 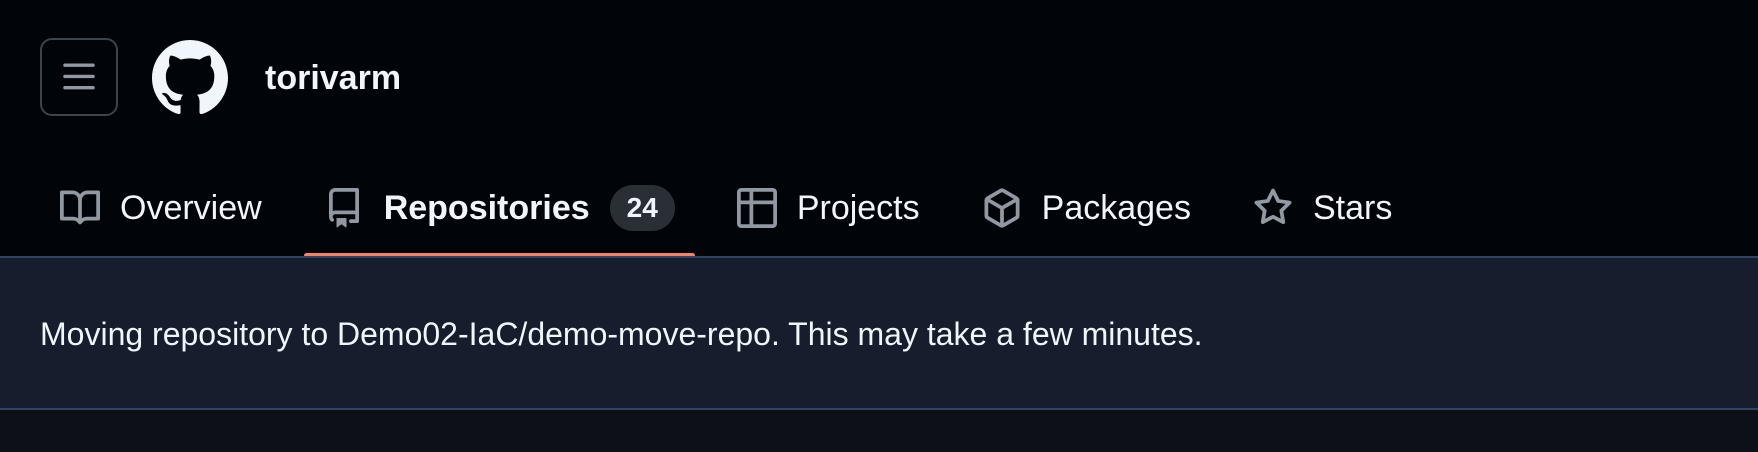 I want to click on hamburger-icon, so click(x=79, y=76).